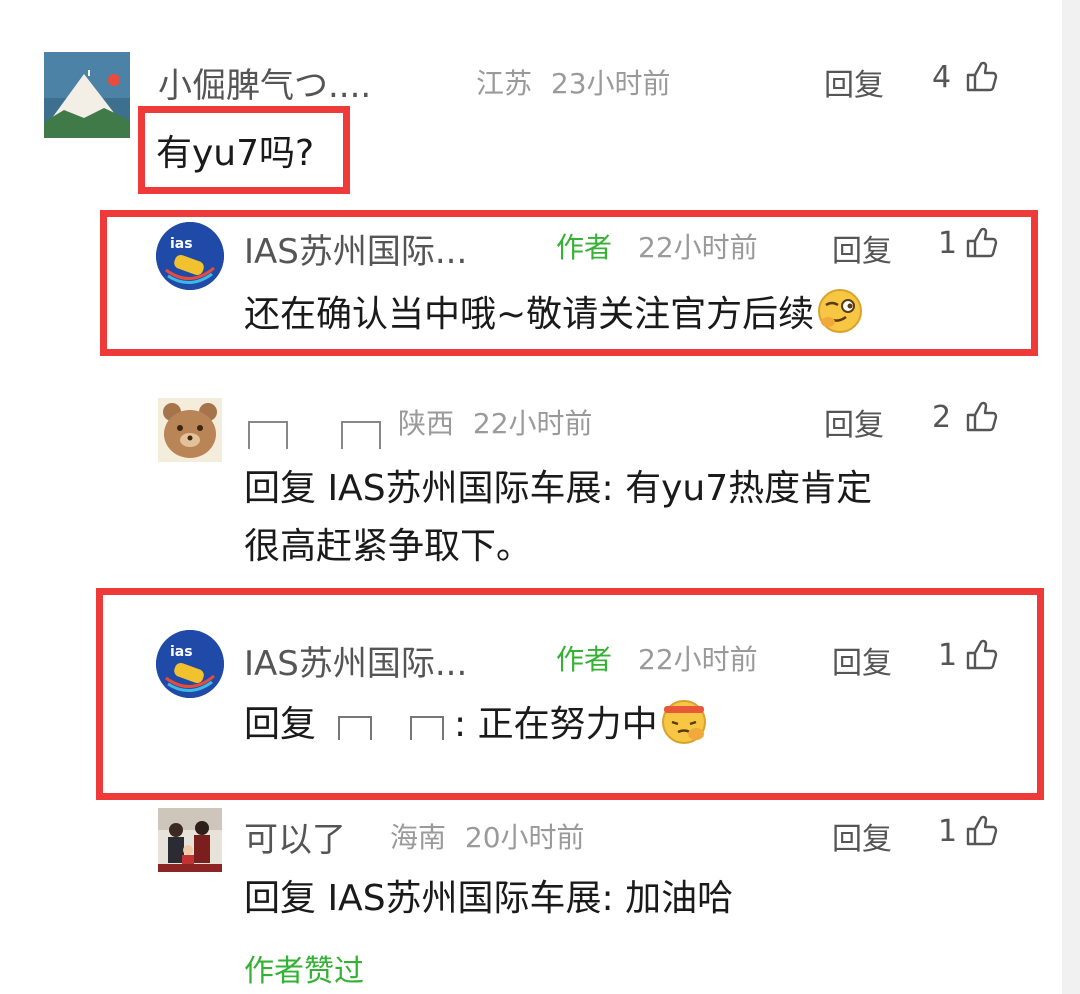  I want to click on location: 海南, so click(418, 837).